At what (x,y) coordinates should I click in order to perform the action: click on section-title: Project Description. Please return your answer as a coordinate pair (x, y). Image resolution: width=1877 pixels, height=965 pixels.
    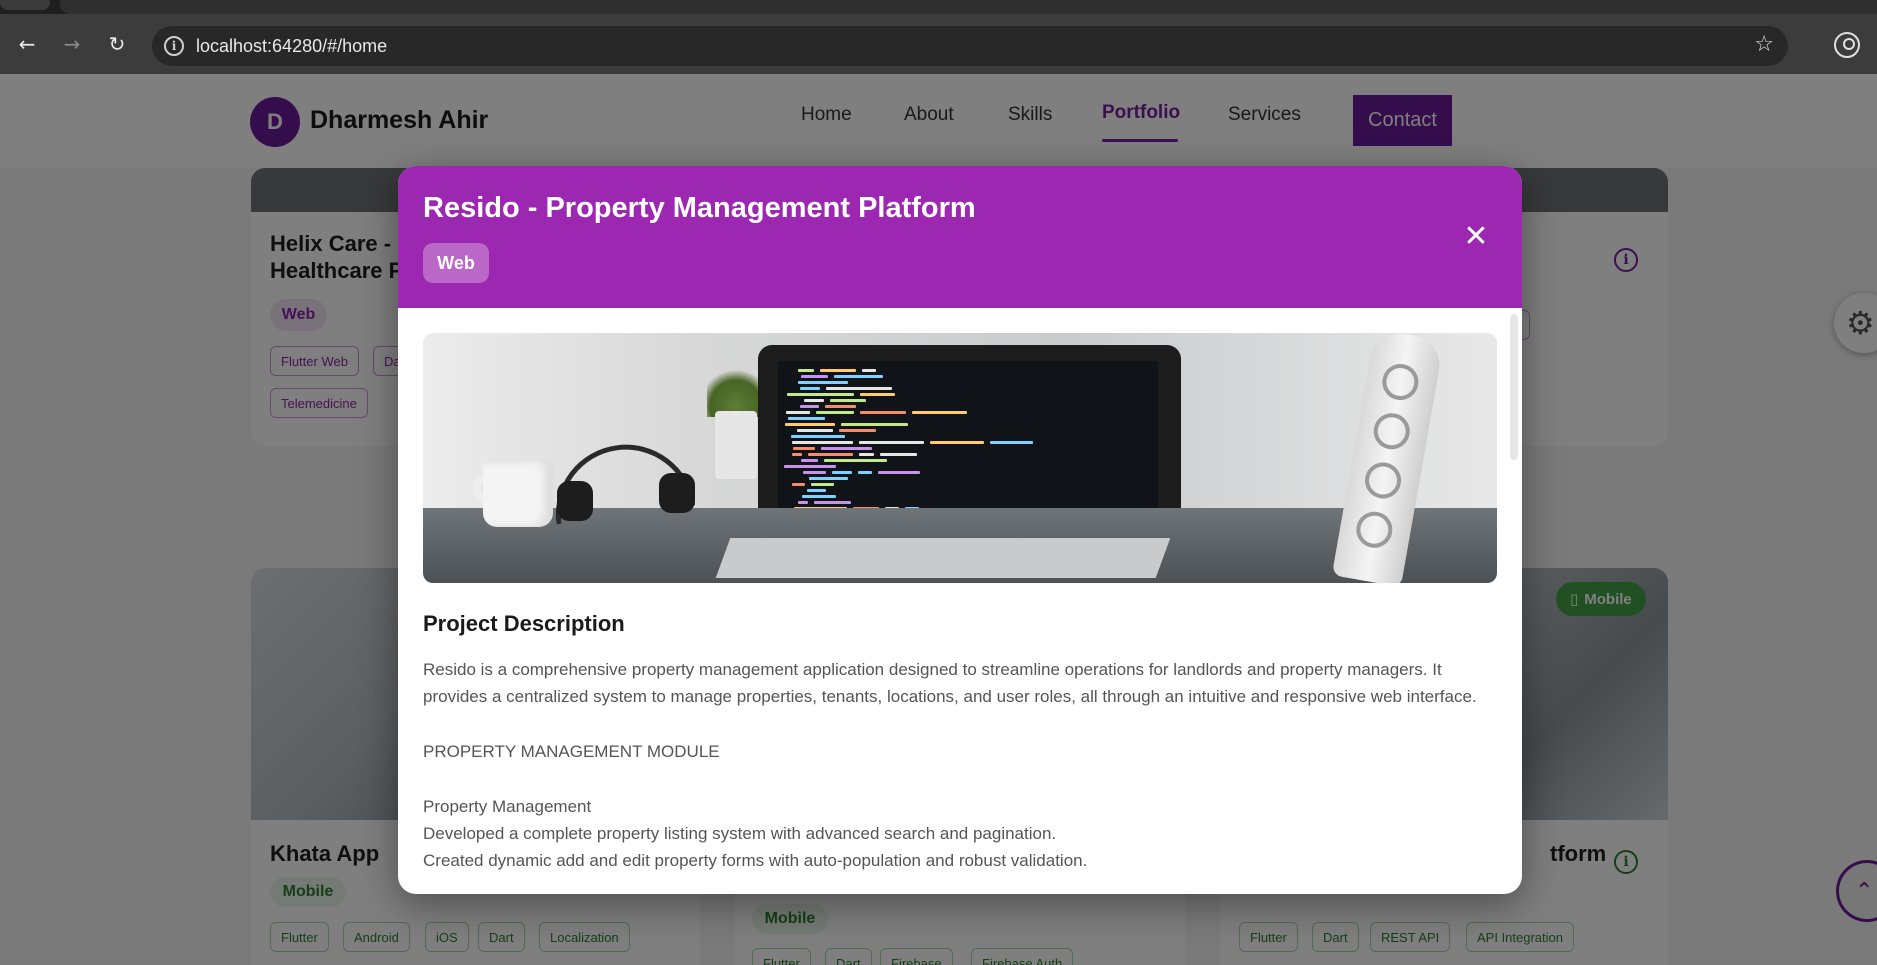
    Looking at the image, I should click on (524, 623).